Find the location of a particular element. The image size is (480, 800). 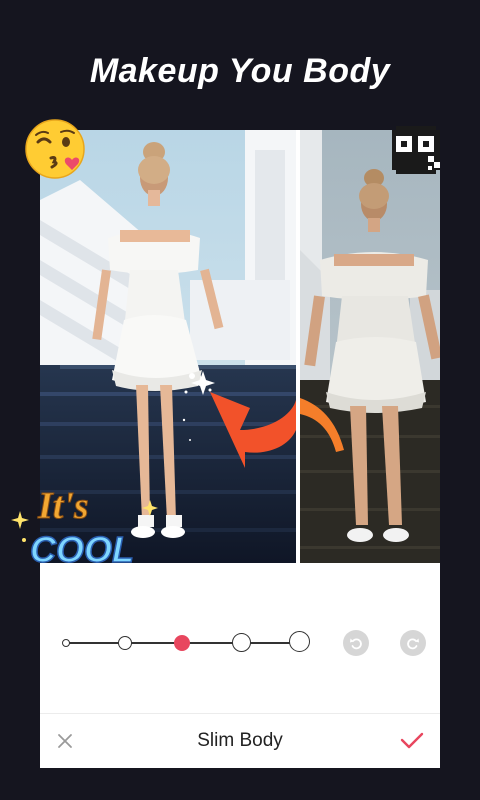

page-title: Makeup You Body is located at coordinates (240, 71).